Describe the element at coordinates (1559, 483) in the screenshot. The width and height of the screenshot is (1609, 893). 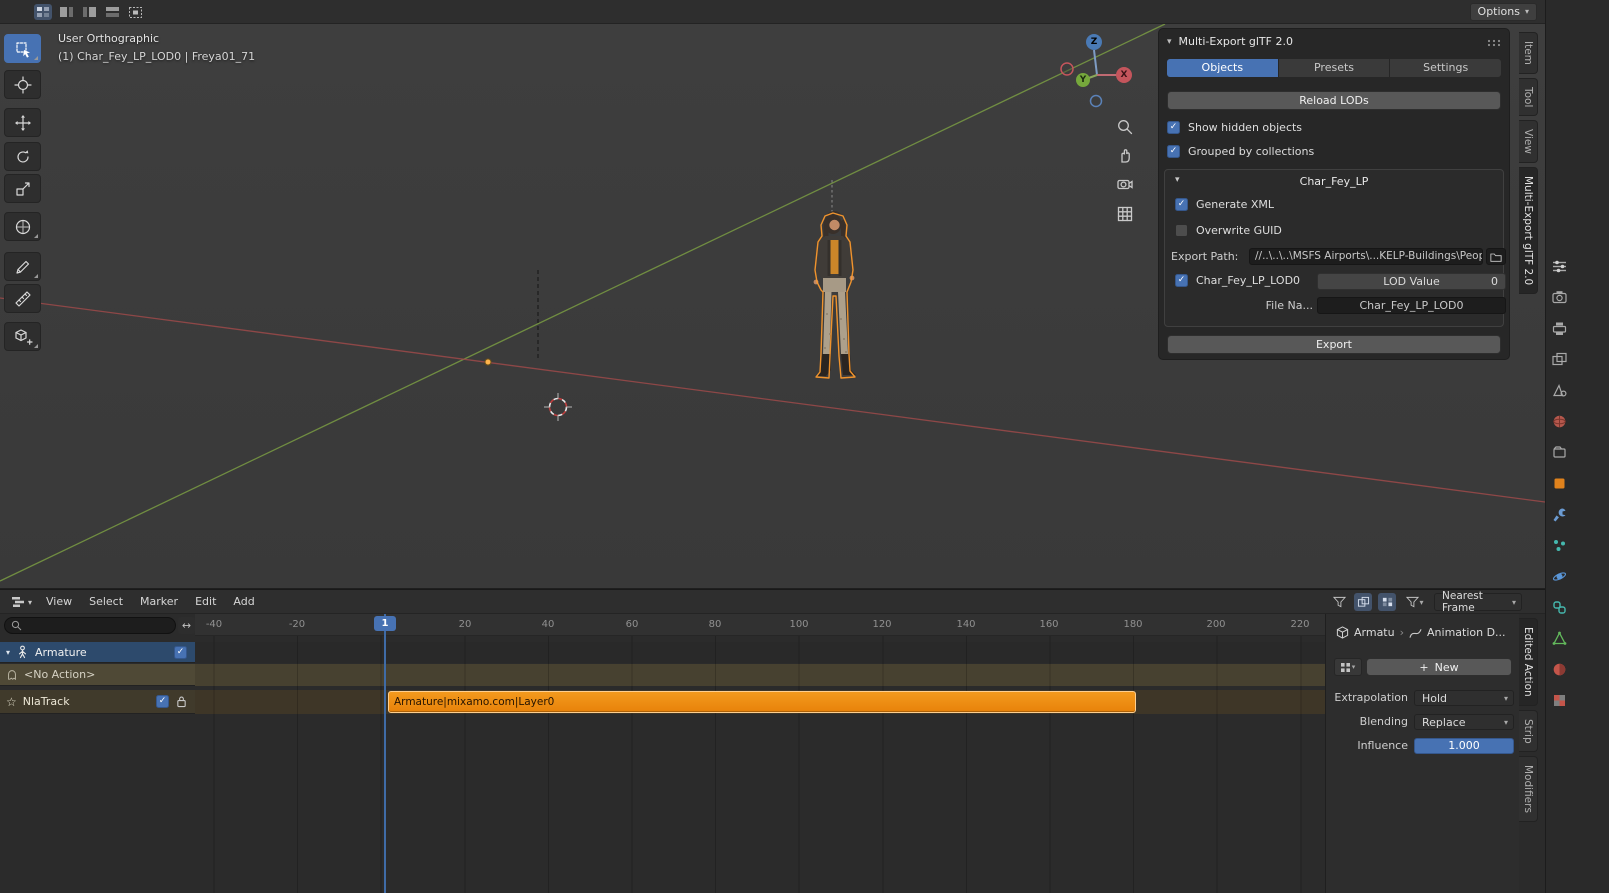
I see `object-tab-icon` at that location.